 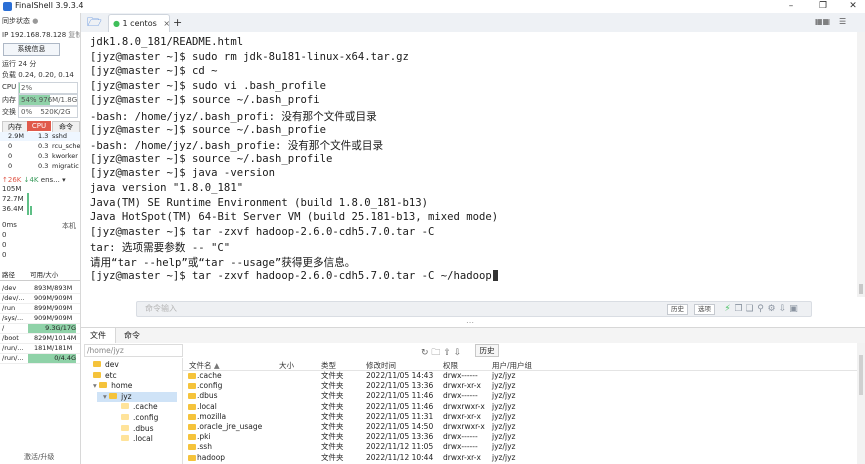 I want to click on swap-label: 交换, so click(x=9, y=112).